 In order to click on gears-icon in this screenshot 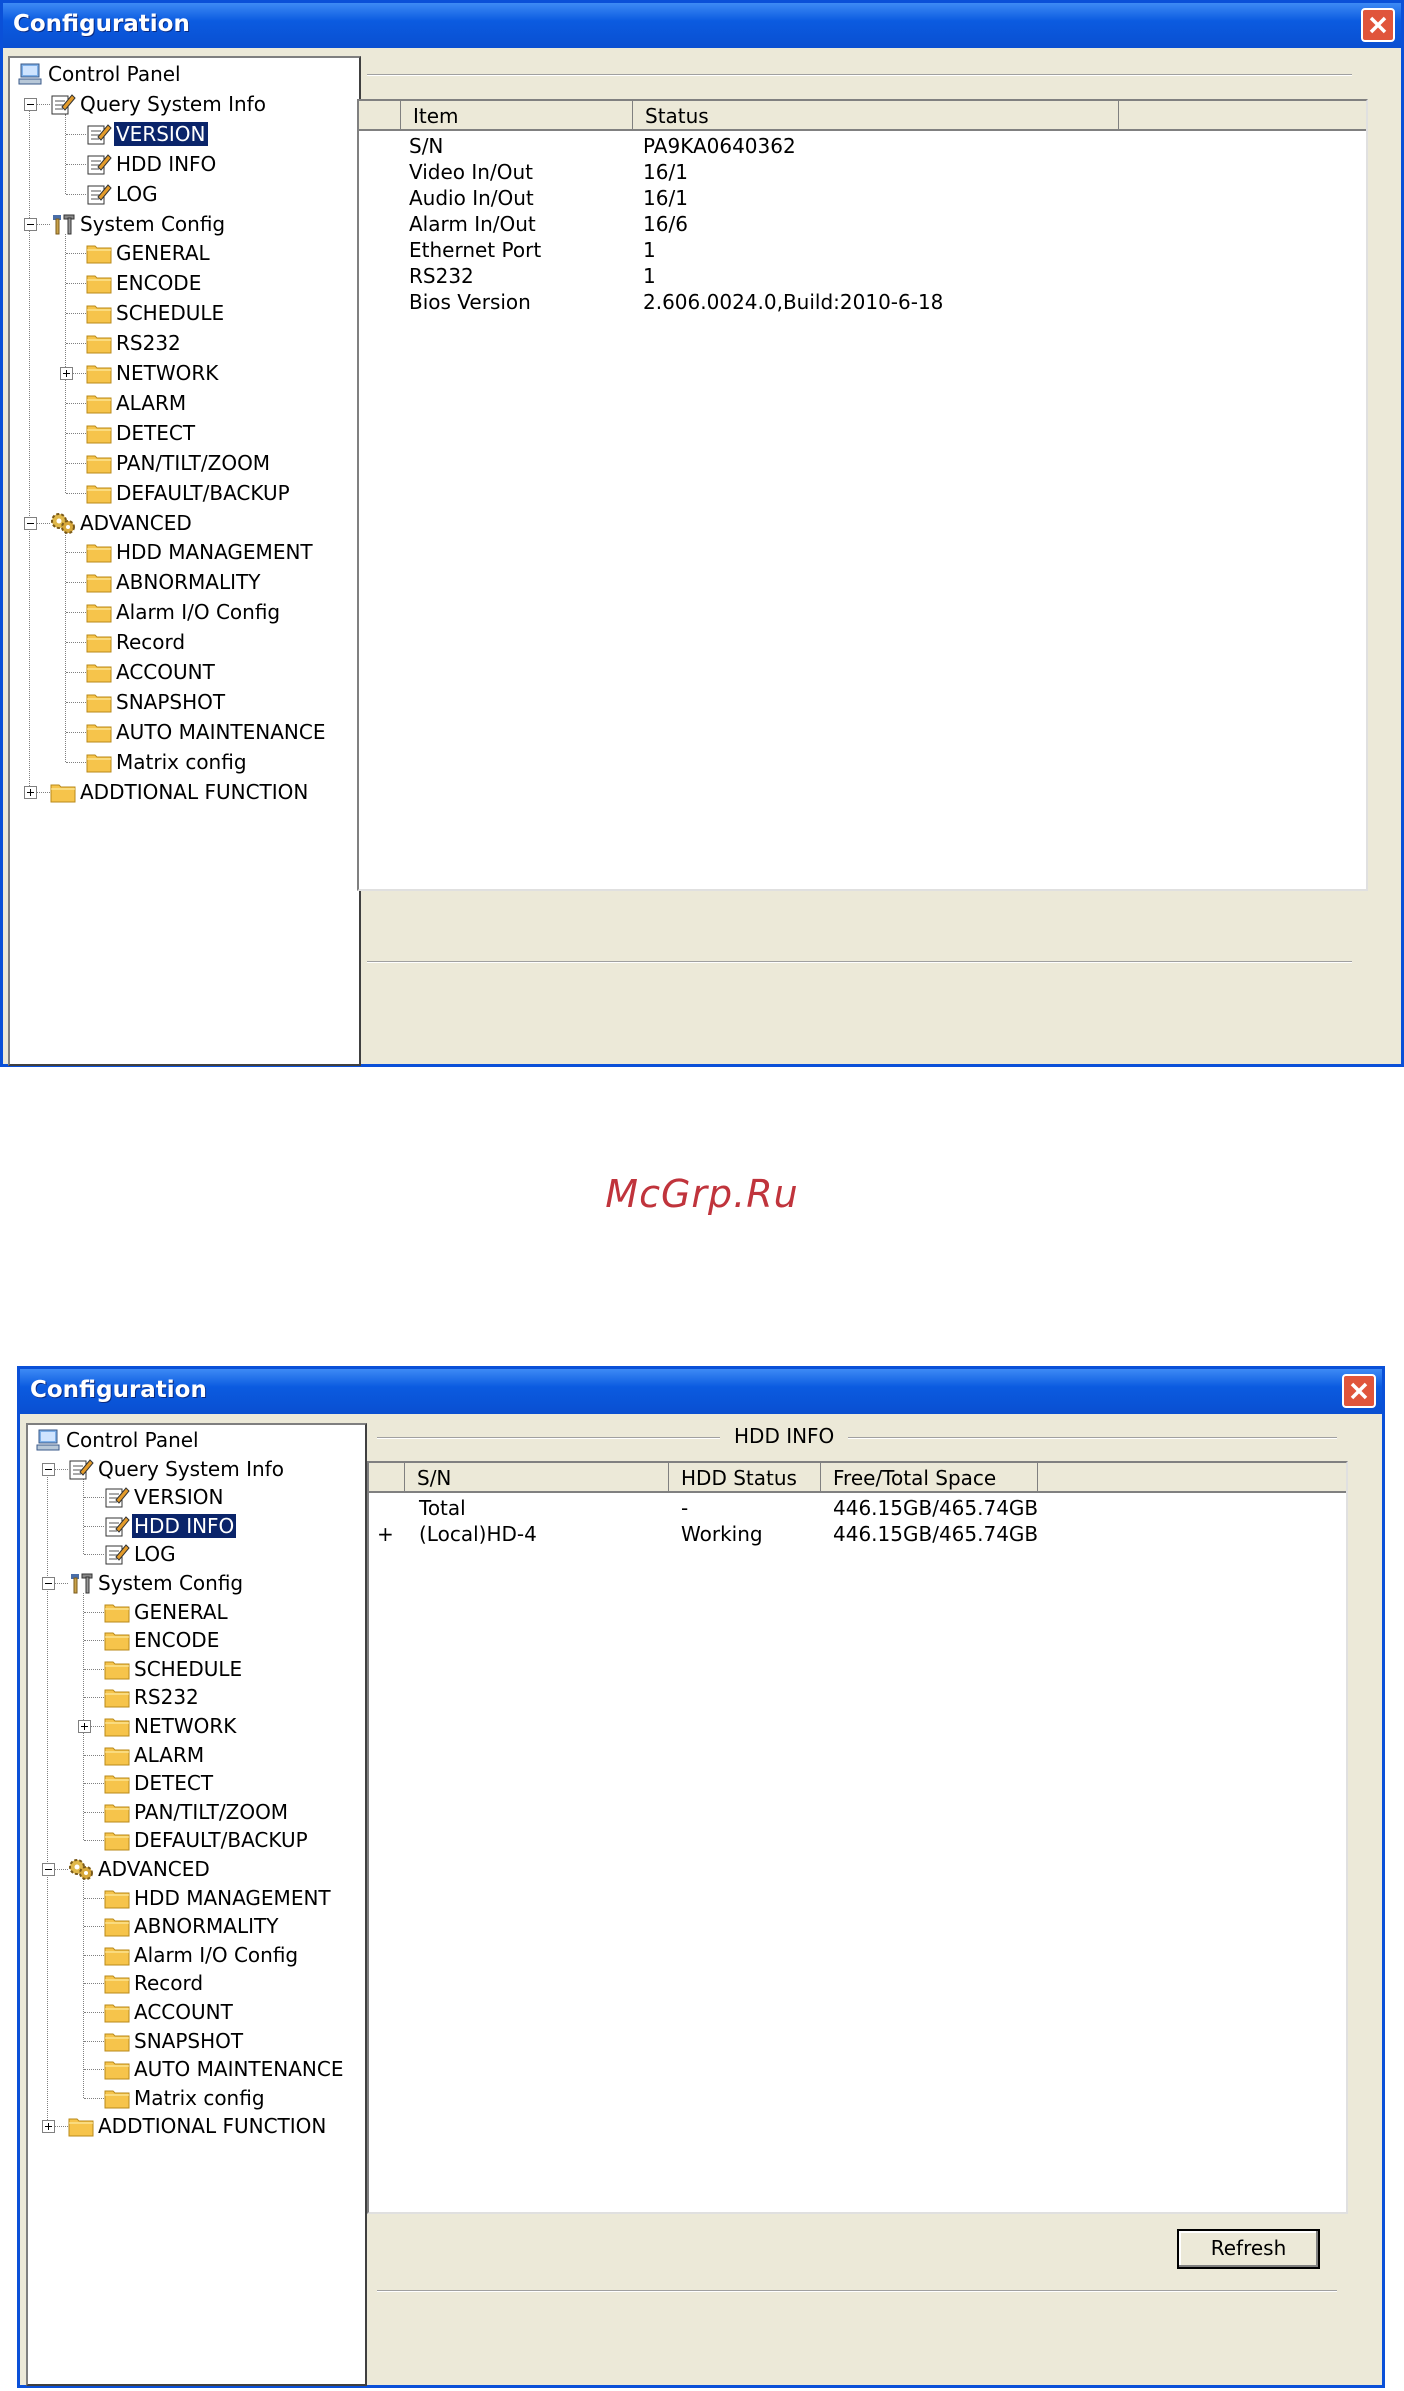, I will do `click(62, 523)`.